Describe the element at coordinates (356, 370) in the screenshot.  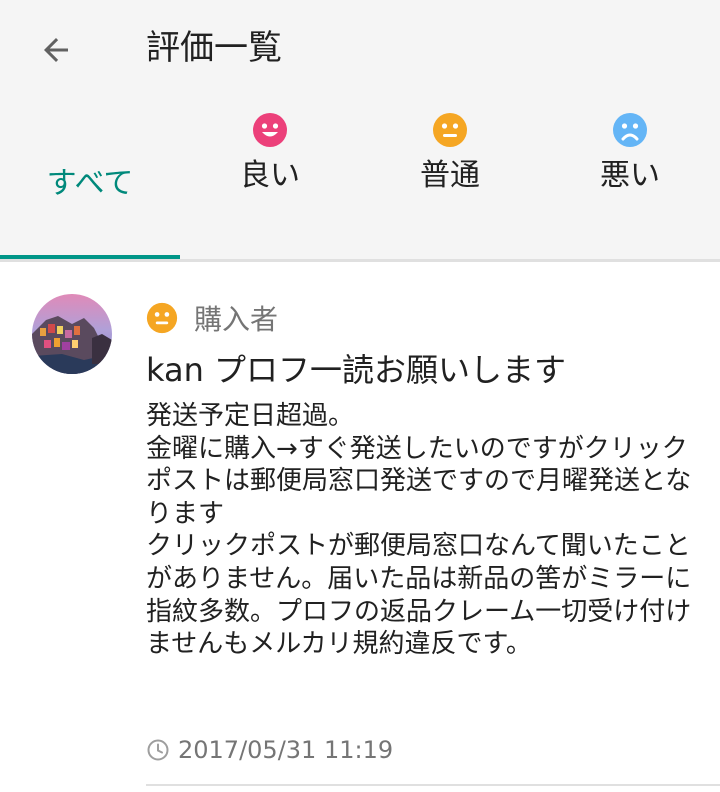
I see `reviewer-name: kan プロフ一読お願いします` at that location.